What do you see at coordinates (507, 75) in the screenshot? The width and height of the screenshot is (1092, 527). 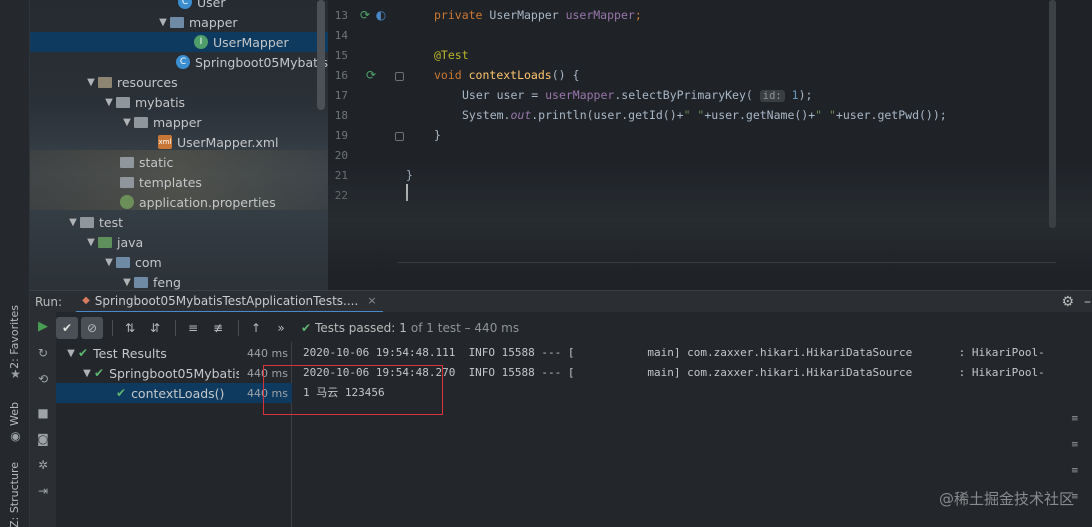 I see `code-line-16: void contextLoads() {` at bounding box center [507, 75].